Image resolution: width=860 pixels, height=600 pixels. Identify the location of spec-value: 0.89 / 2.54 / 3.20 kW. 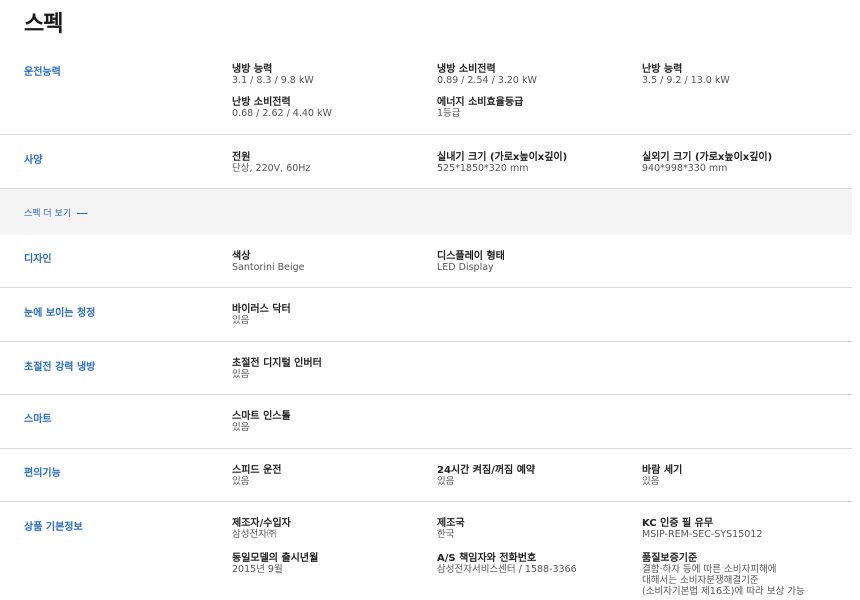
(487, 80).